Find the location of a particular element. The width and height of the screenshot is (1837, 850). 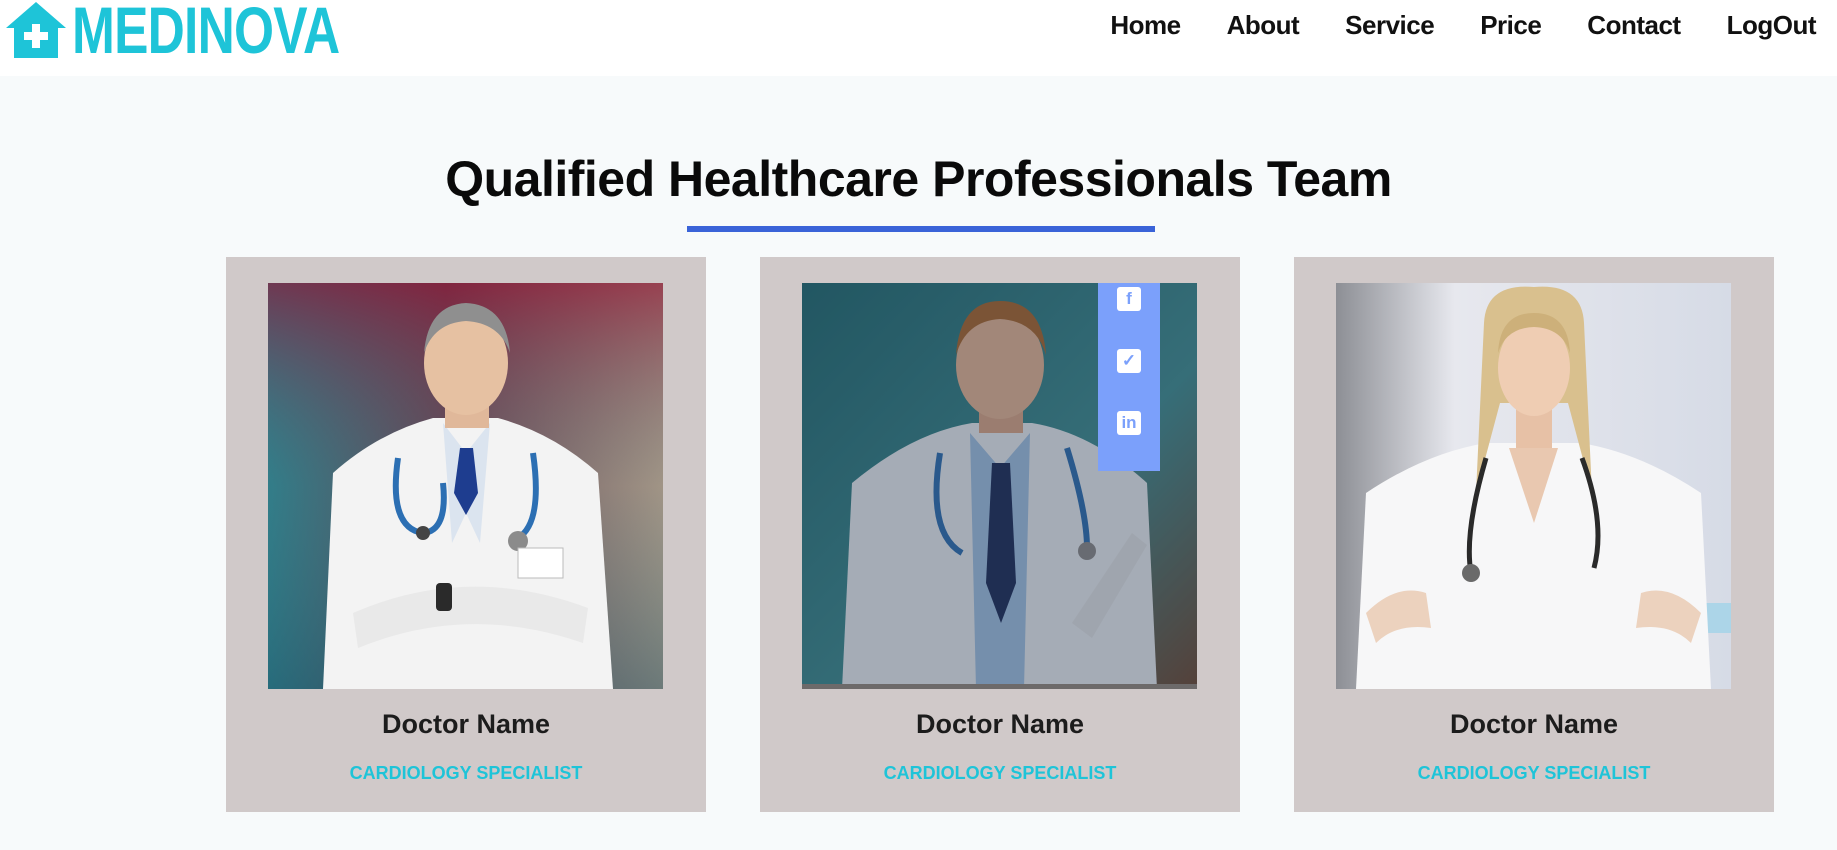

linkedin-icon: in is located at coordinates (1129, 423).